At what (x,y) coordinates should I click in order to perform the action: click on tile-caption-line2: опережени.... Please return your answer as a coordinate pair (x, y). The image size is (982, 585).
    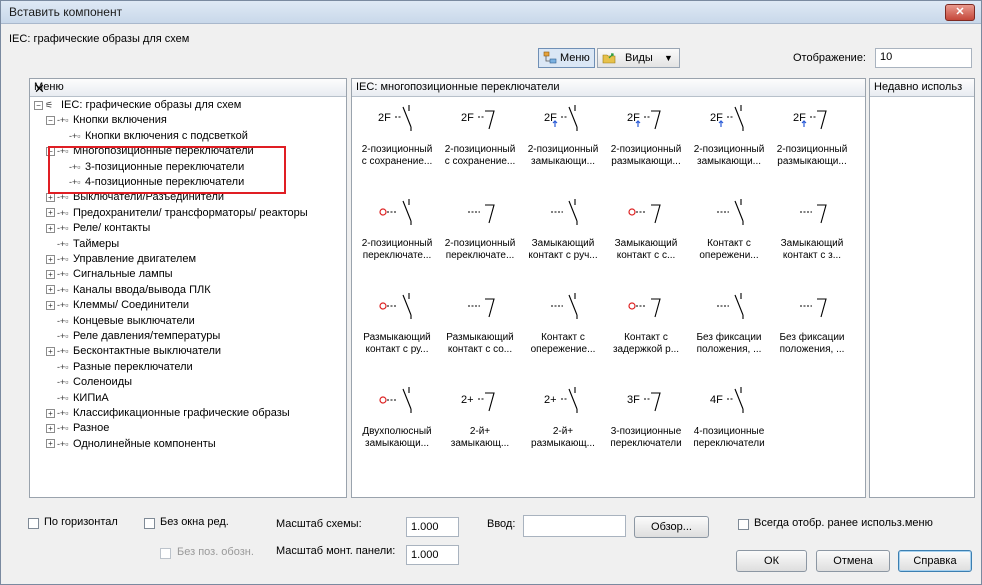
    Looking at the image, I should click on (729, 255).